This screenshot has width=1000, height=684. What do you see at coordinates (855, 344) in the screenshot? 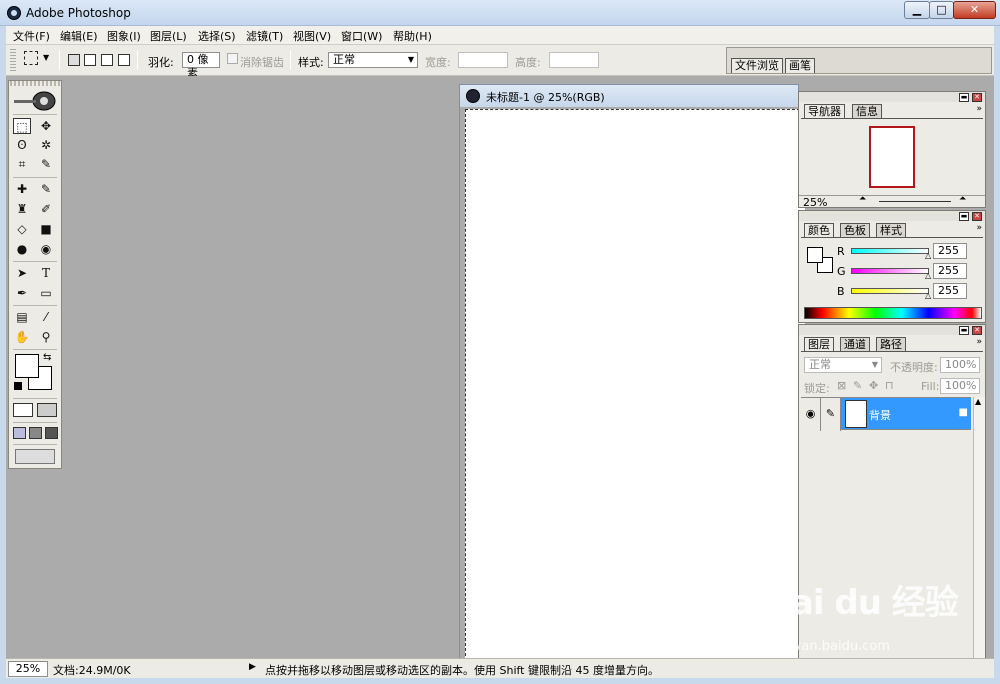
I see `tab-channels: 通道` at bounding box center [855, 344].